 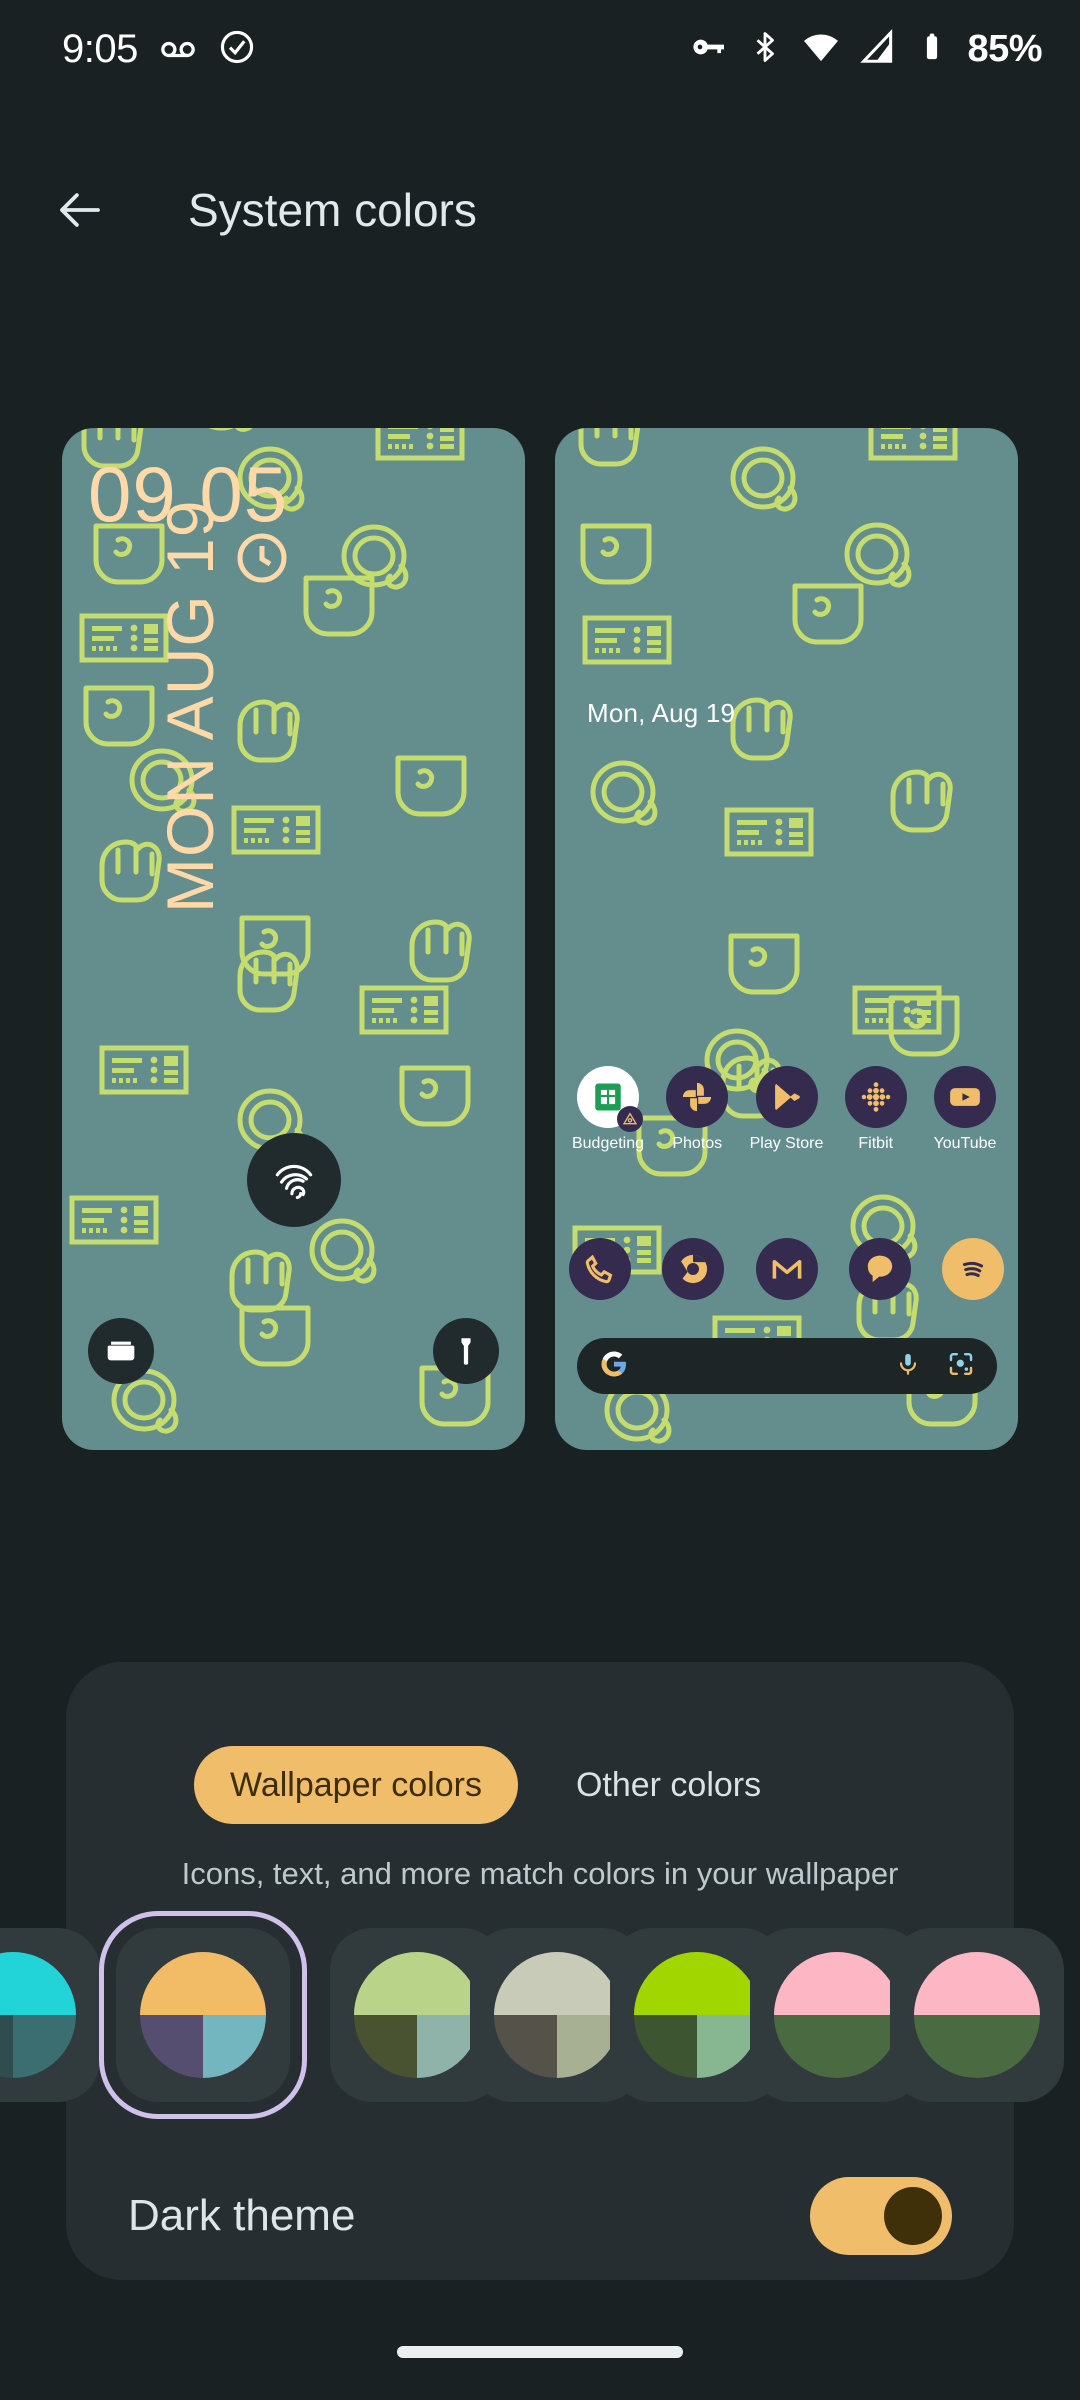 I want to click on fitbit-icon, so click(x=875, y=1097).